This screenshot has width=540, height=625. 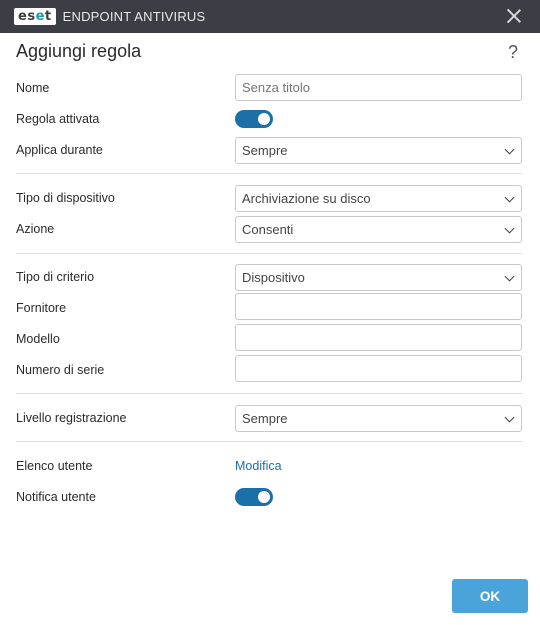 What do you see at coordinates (41, 308) in the screenshot?
I see `vendor-label: Fornitore` at bounding box center [41, 308].